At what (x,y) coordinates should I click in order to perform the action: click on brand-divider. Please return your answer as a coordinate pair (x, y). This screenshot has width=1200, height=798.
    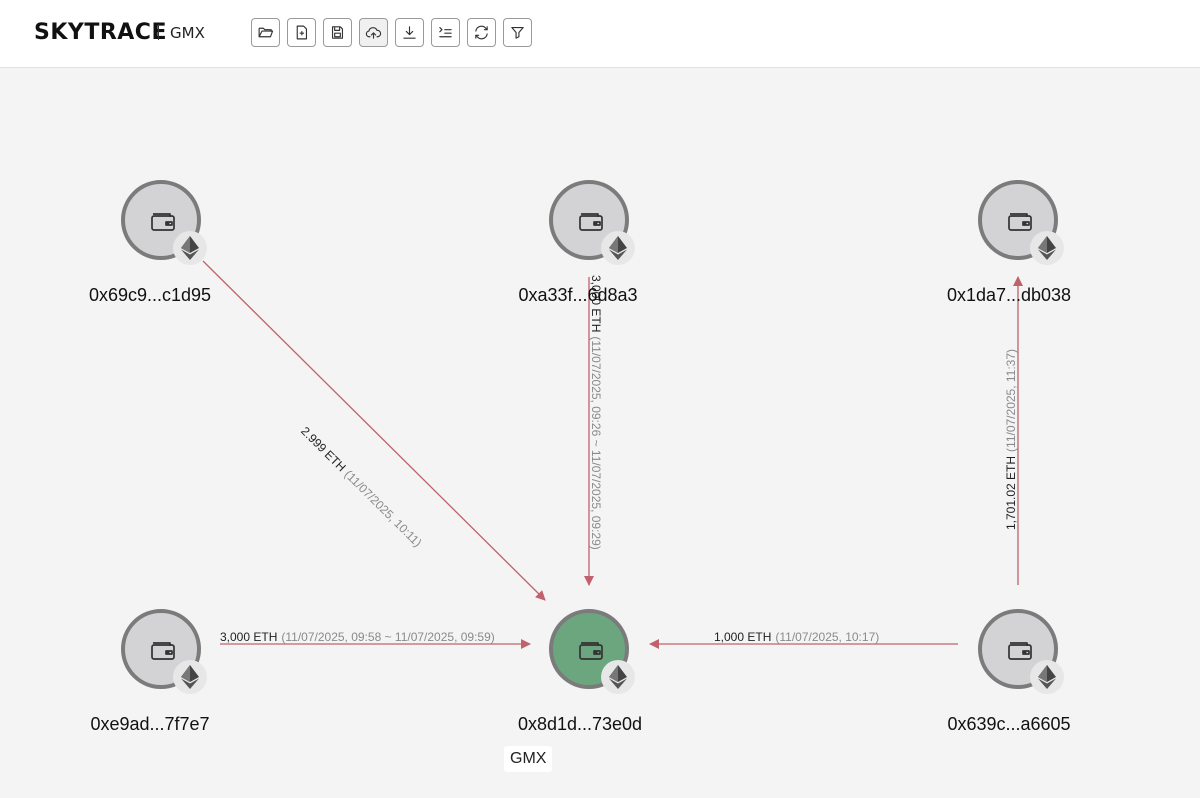
    Looking at the image, I should click on (158, 32).